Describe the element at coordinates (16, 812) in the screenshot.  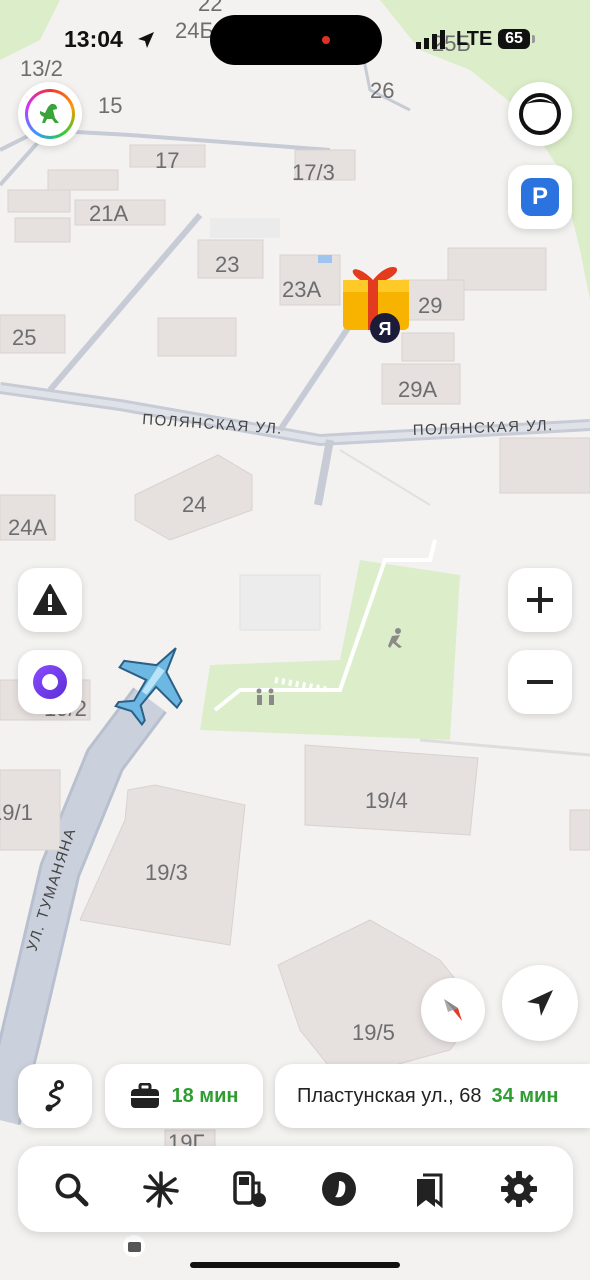
I see `building-label-19-1: 19/1` at that location.